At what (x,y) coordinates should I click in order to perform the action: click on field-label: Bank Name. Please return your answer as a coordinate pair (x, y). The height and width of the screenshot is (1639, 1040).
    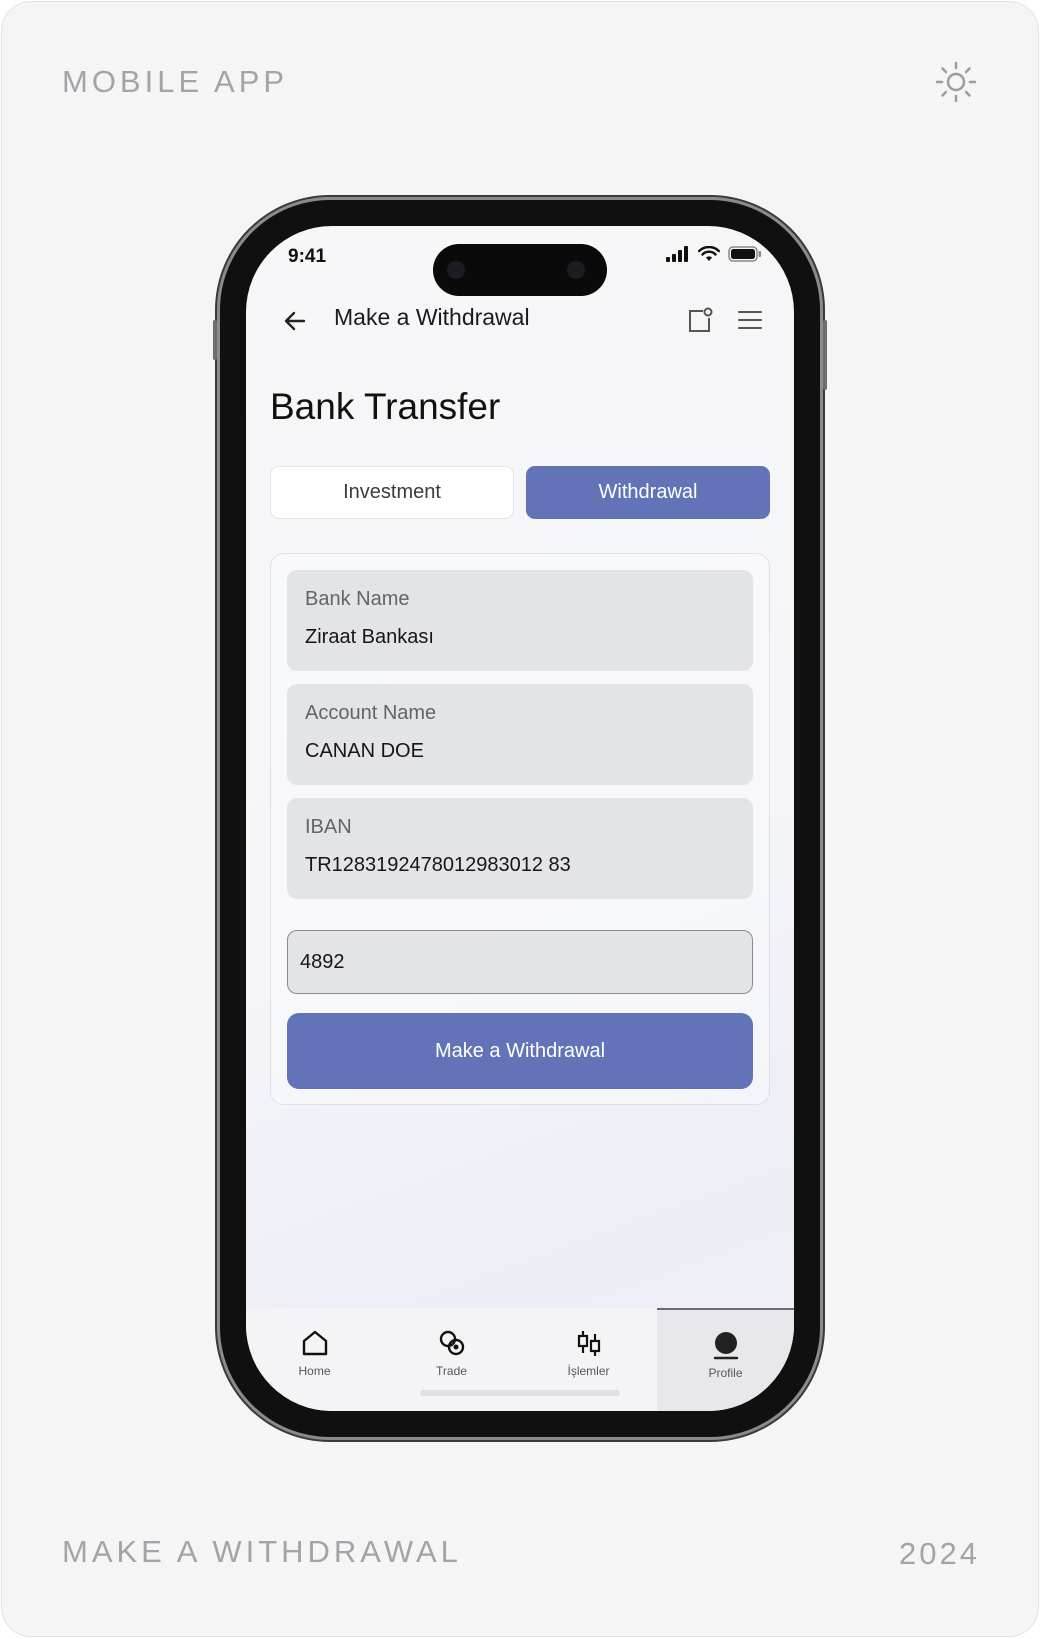
    Looking at the image, I should click on (357, 599).